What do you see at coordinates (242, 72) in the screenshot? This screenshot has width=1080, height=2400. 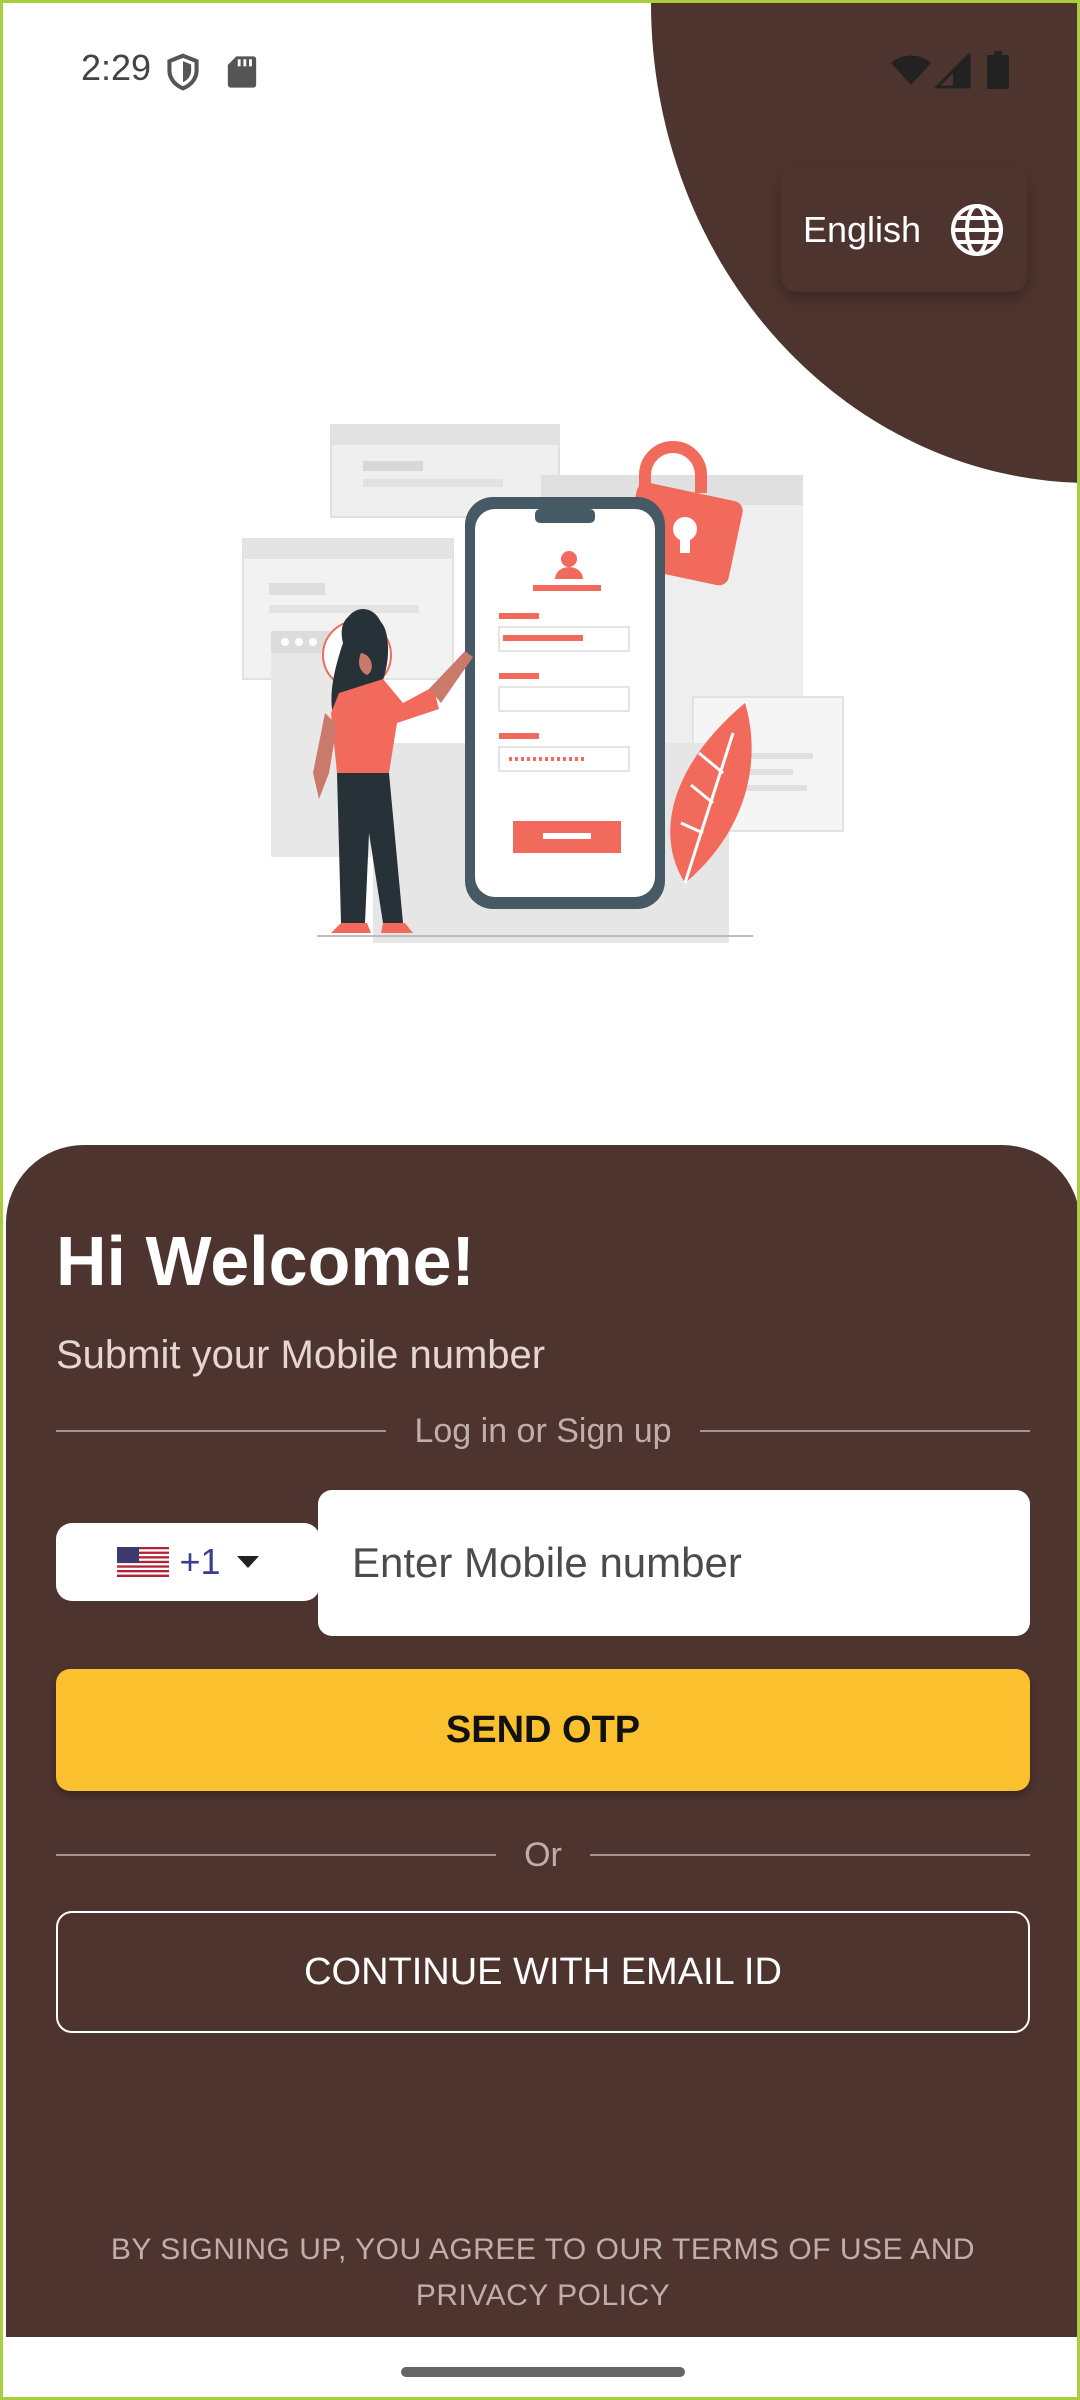 I see `sd-card-icon` at bounding box center [242, 72].